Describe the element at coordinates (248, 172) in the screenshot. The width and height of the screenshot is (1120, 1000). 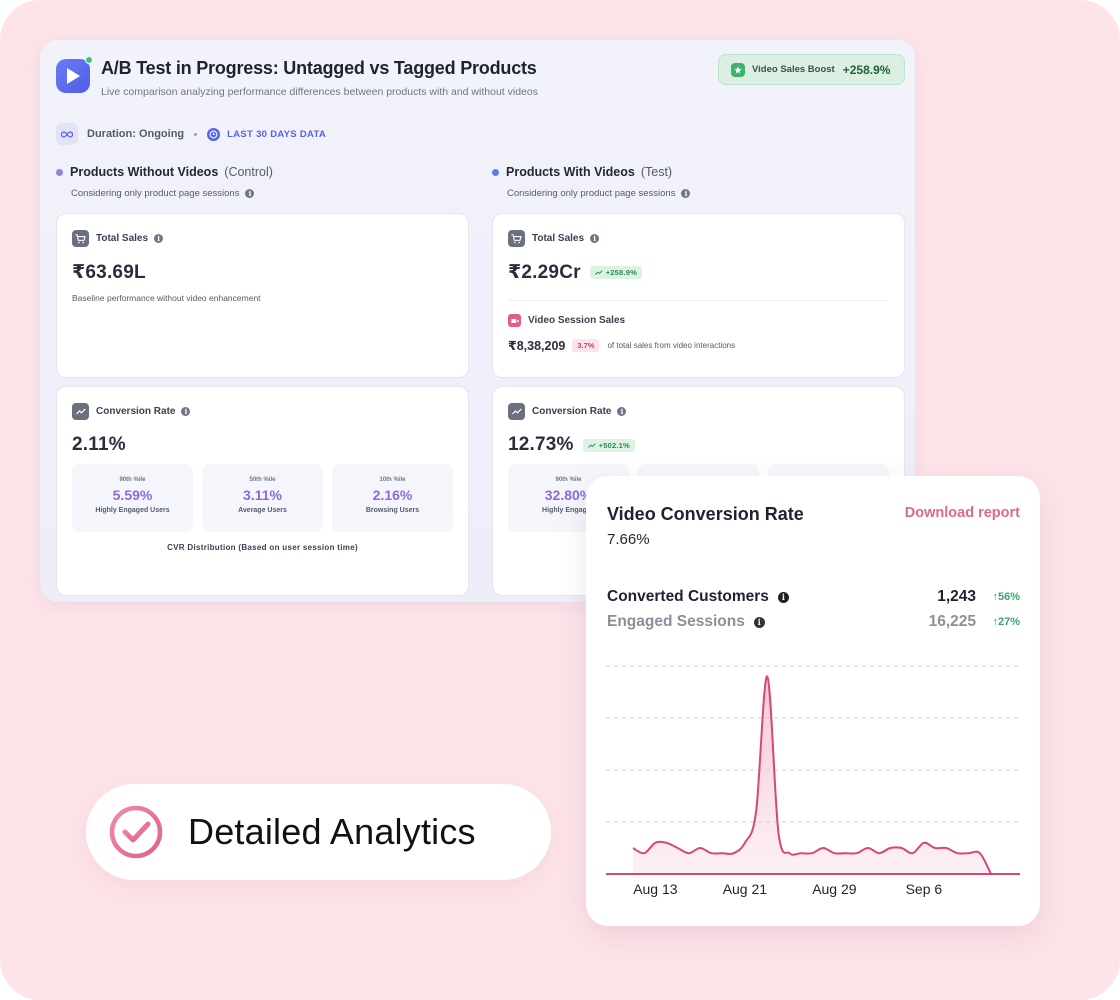
I see `control-tag: (Control)` at that location.